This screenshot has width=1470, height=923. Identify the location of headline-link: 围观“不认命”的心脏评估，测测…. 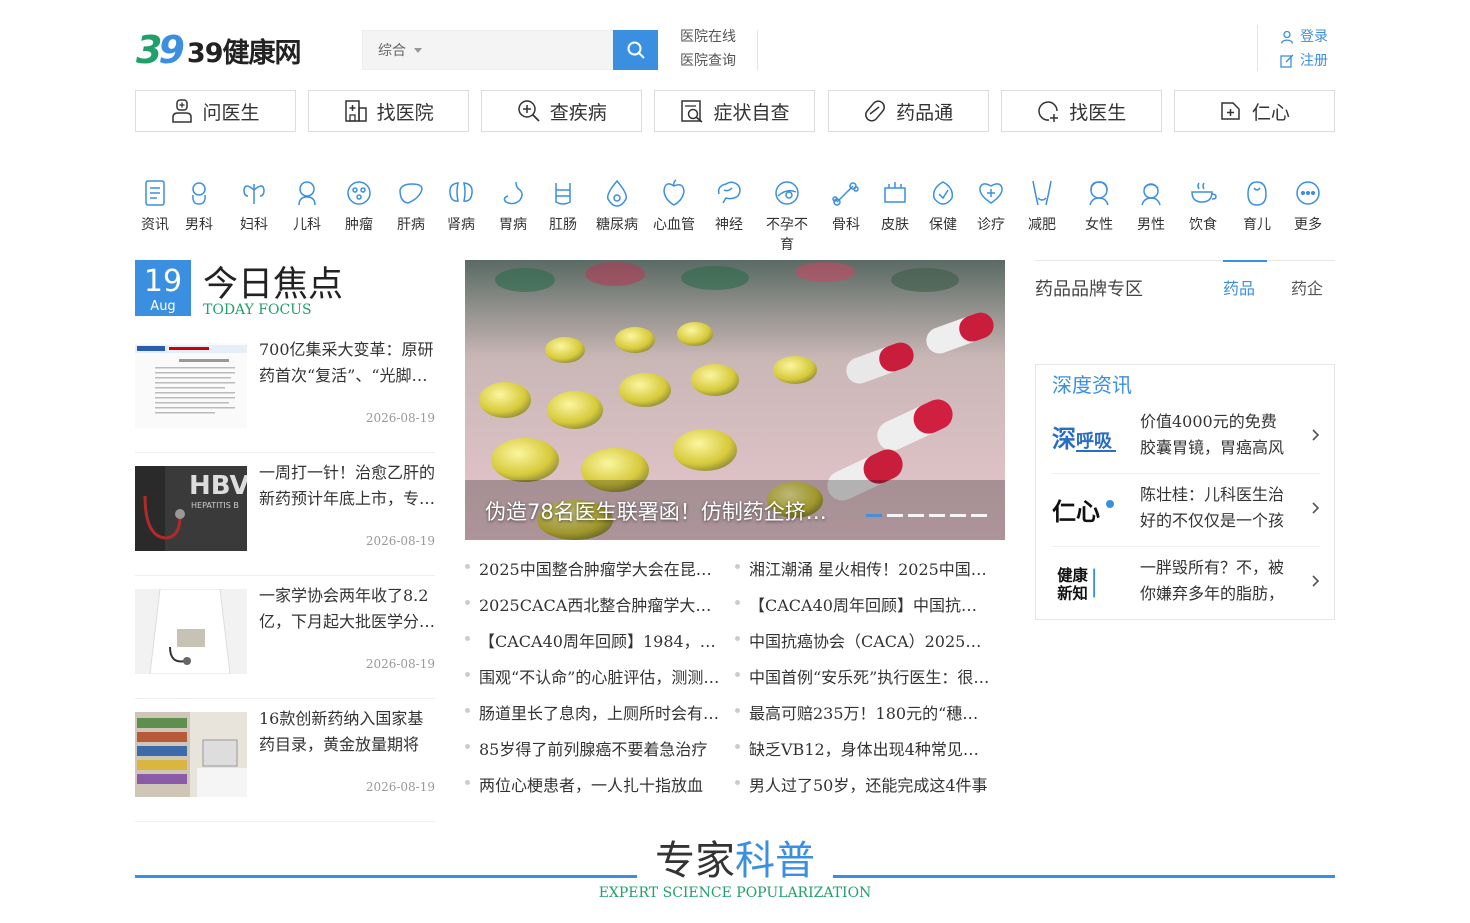
(593, 676).